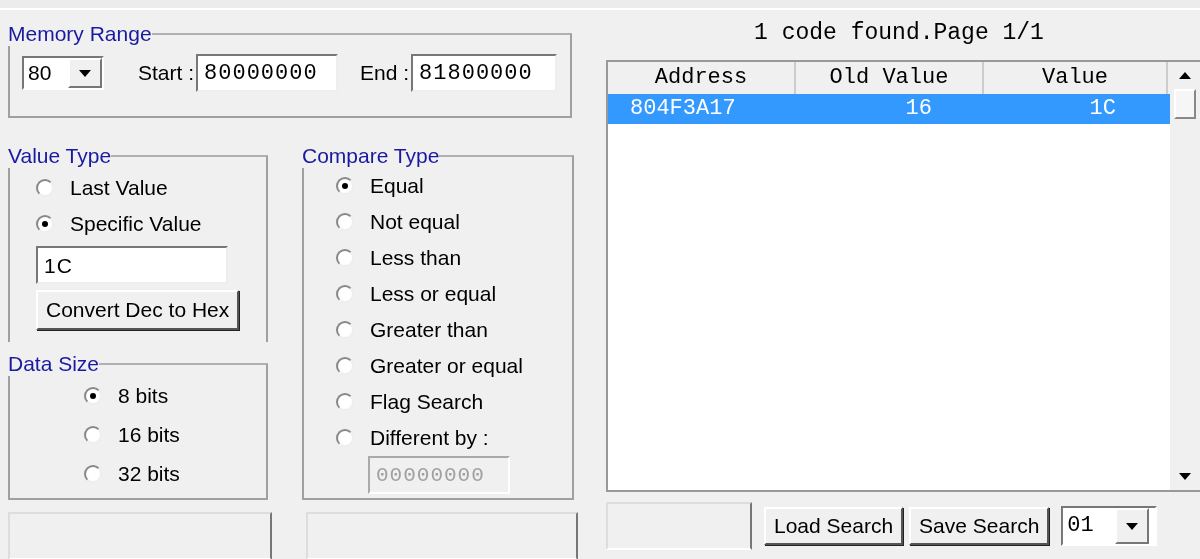 The height and width of the screenshot is (559, 1200). Describe the element at coordinates (1185, 104) in the screenshot. I see `scroll-thumb` at that location.